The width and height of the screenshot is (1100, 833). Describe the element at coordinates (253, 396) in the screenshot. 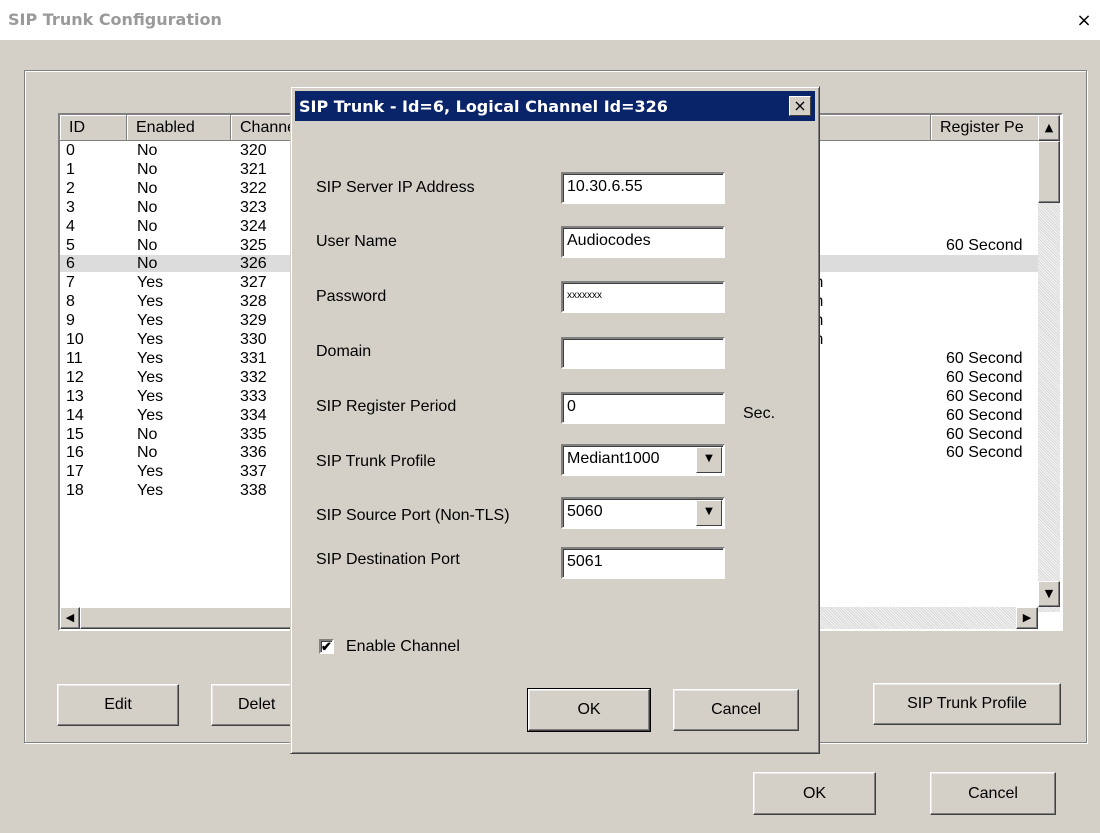

I see `cell-channel: 333` at that location.